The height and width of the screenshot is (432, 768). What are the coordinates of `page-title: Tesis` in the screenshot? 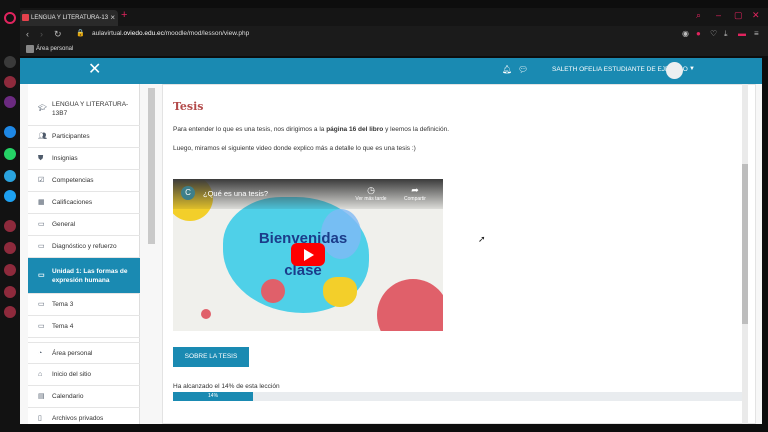 It's located at (188, 106).